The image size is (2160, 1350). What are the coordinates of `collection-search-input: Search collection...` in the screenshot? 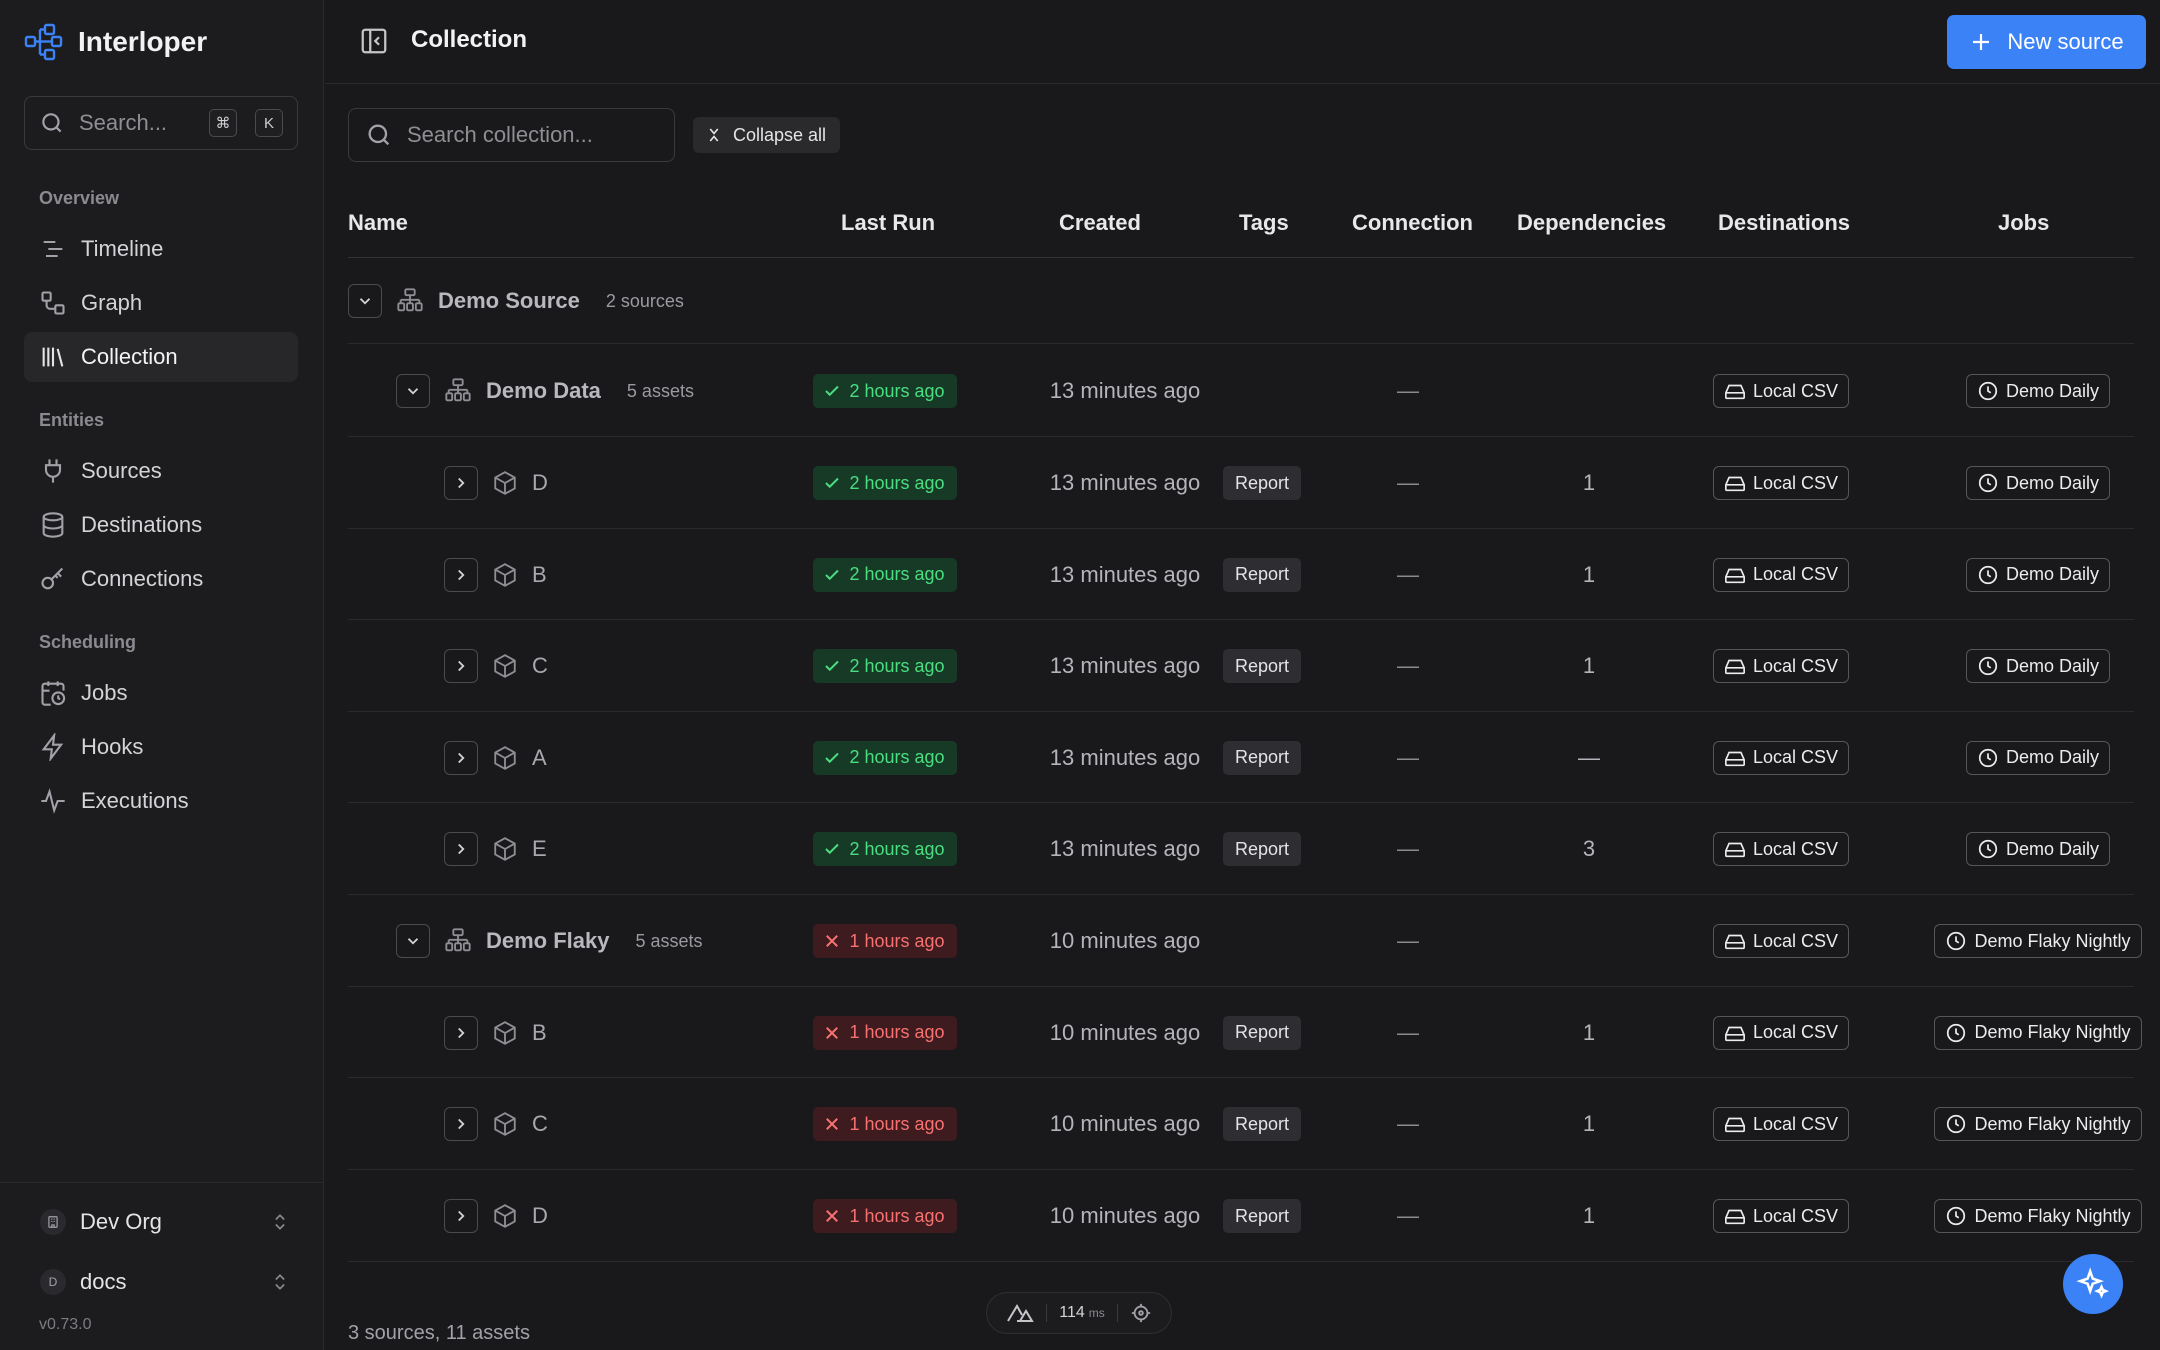 It's located at (511, 135).